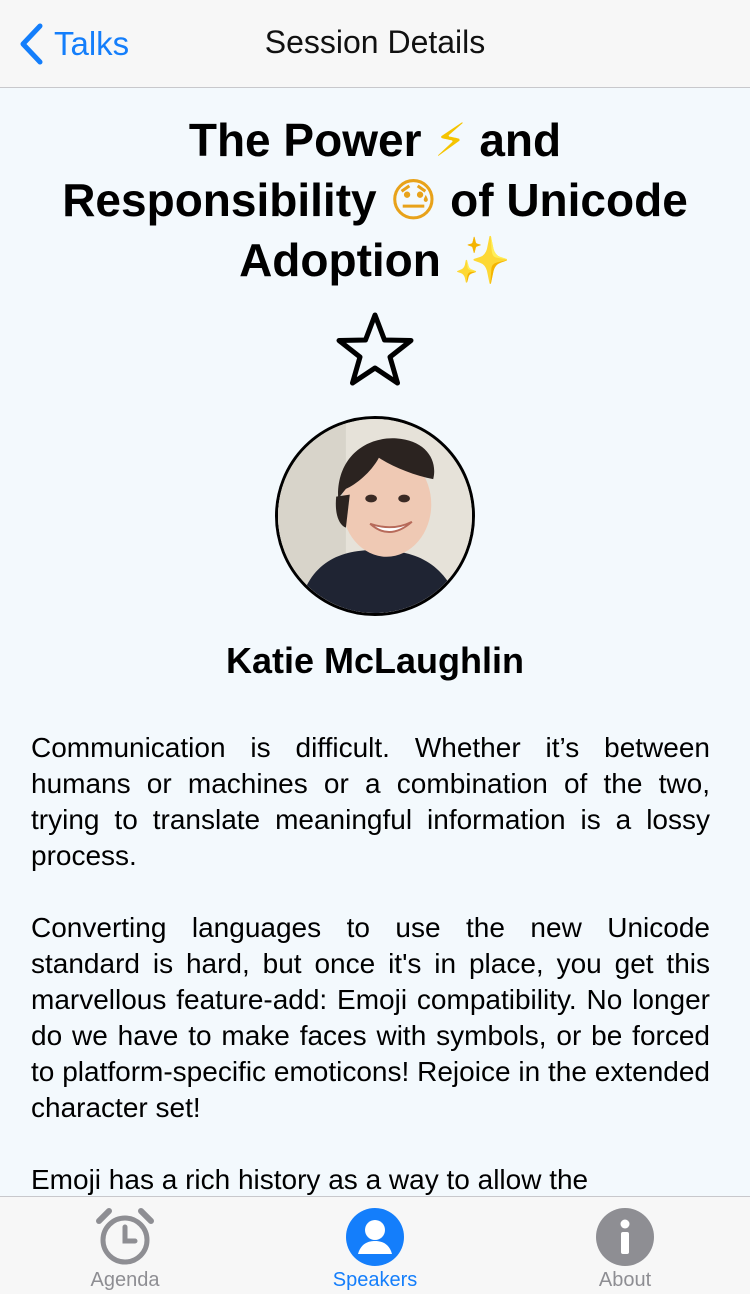 This screenshot has width=750, height=1294. I want to click on tab-speakers: Speakers, so click(375, 1245).